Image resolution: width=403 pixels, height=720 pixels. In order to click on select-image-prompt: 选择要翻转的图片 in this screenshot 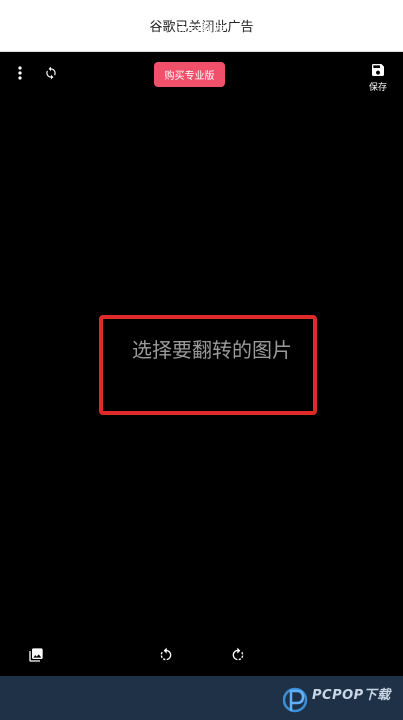, I will do `click(217, 350)`.